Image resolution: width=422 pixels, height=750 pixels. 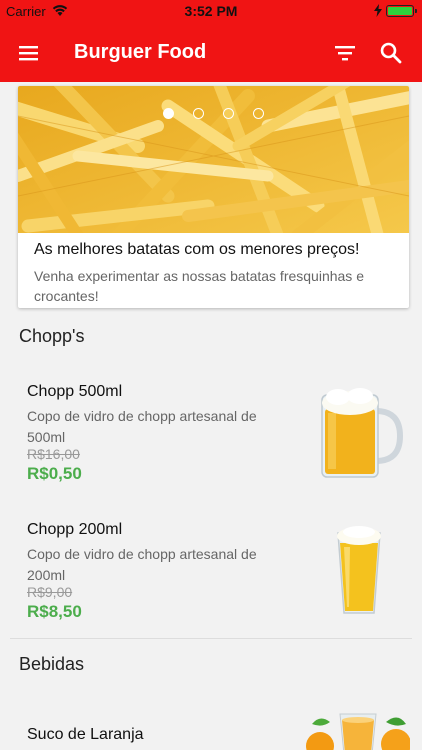 I want to click on status-bar: Carrier 3:52 PM, so click(x=211, y=11).